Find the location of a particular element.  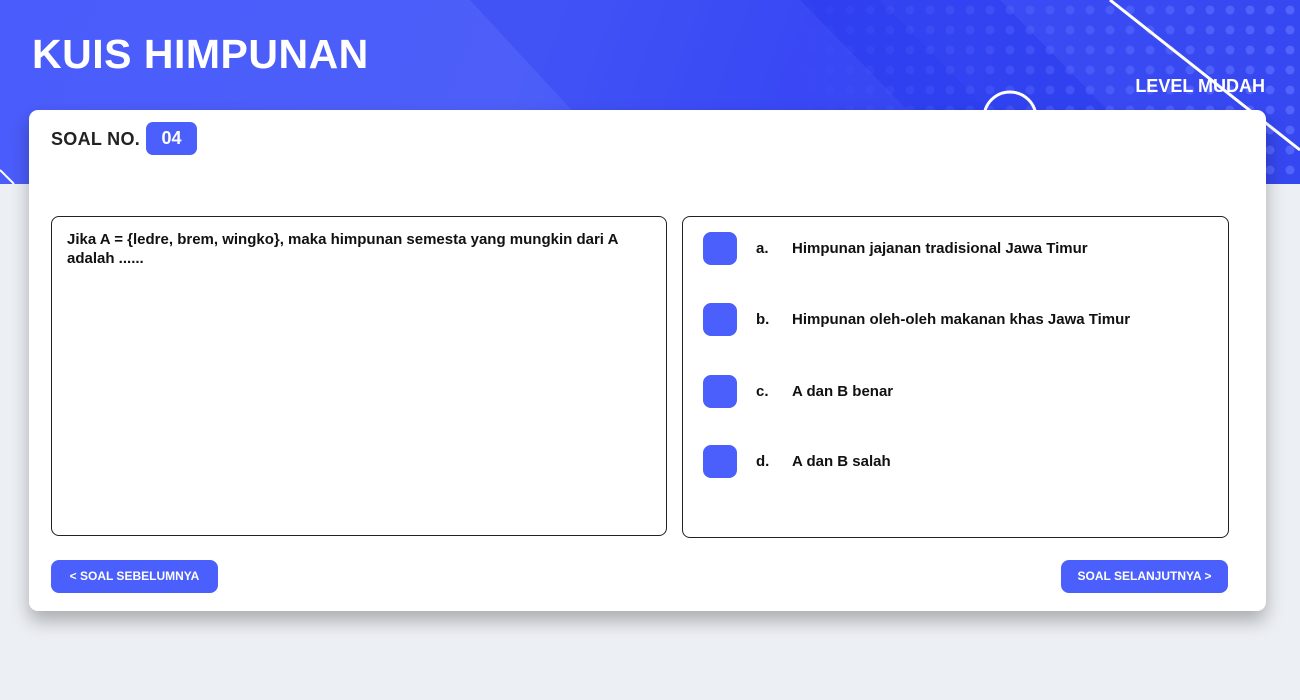

option-b-letter: b. is located at coordinates (763, 319).